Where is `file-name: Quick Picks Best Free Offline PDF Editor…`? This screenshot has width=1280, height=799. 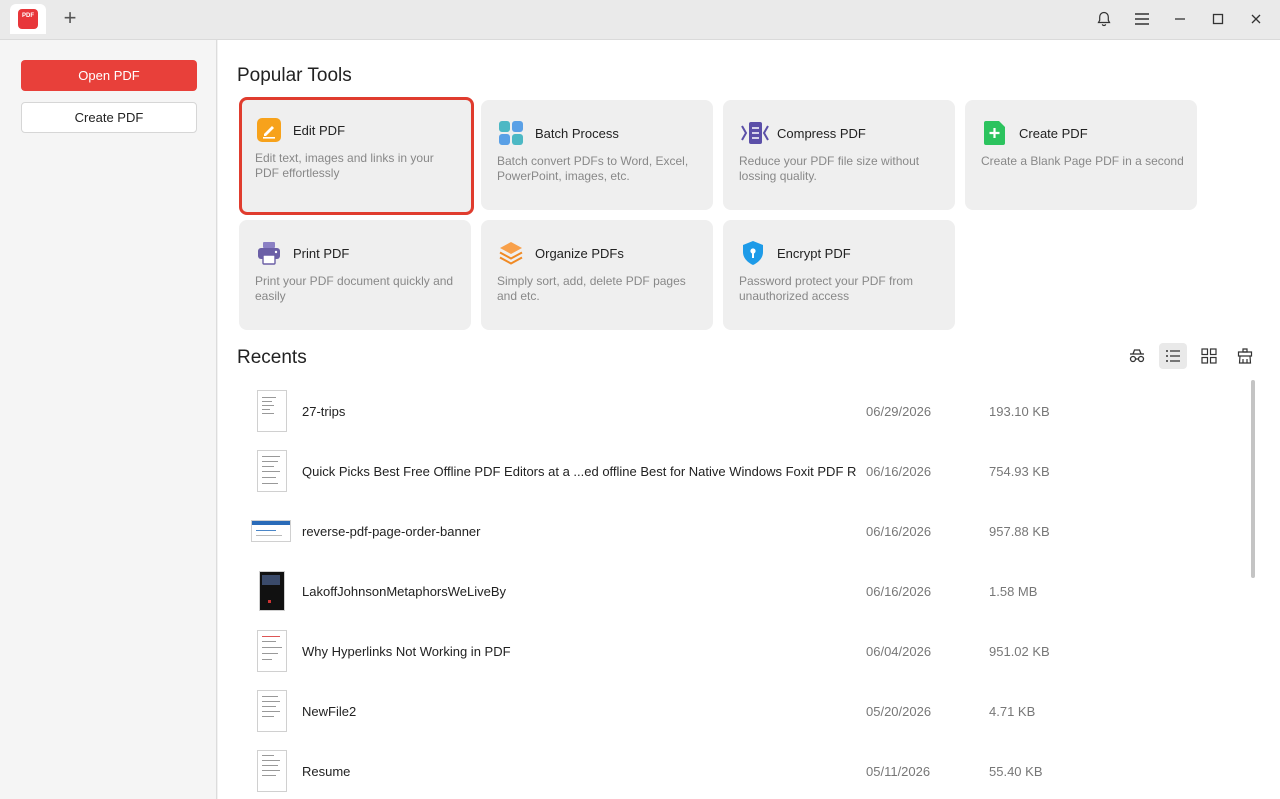 file-name: Quick Picks Best Free Offline PDF Editor… is located at coordinates (579, 471).